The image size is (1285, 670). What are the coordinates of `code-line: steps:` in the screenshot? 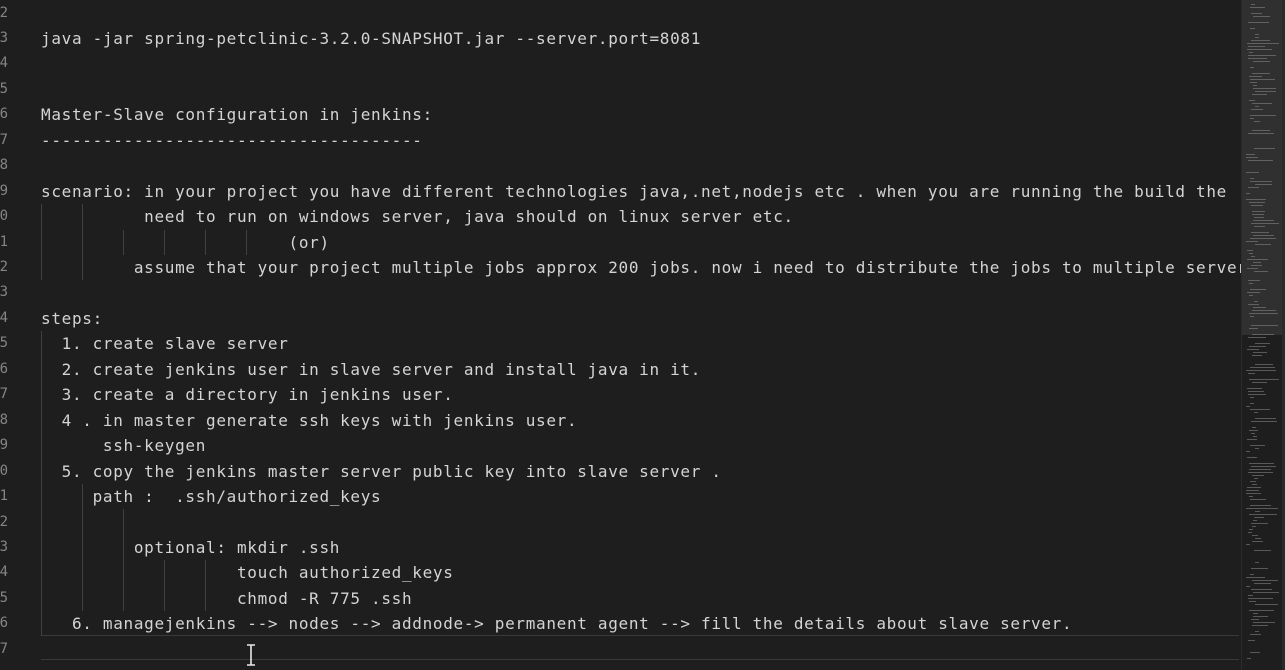 It's located at (72, 318).